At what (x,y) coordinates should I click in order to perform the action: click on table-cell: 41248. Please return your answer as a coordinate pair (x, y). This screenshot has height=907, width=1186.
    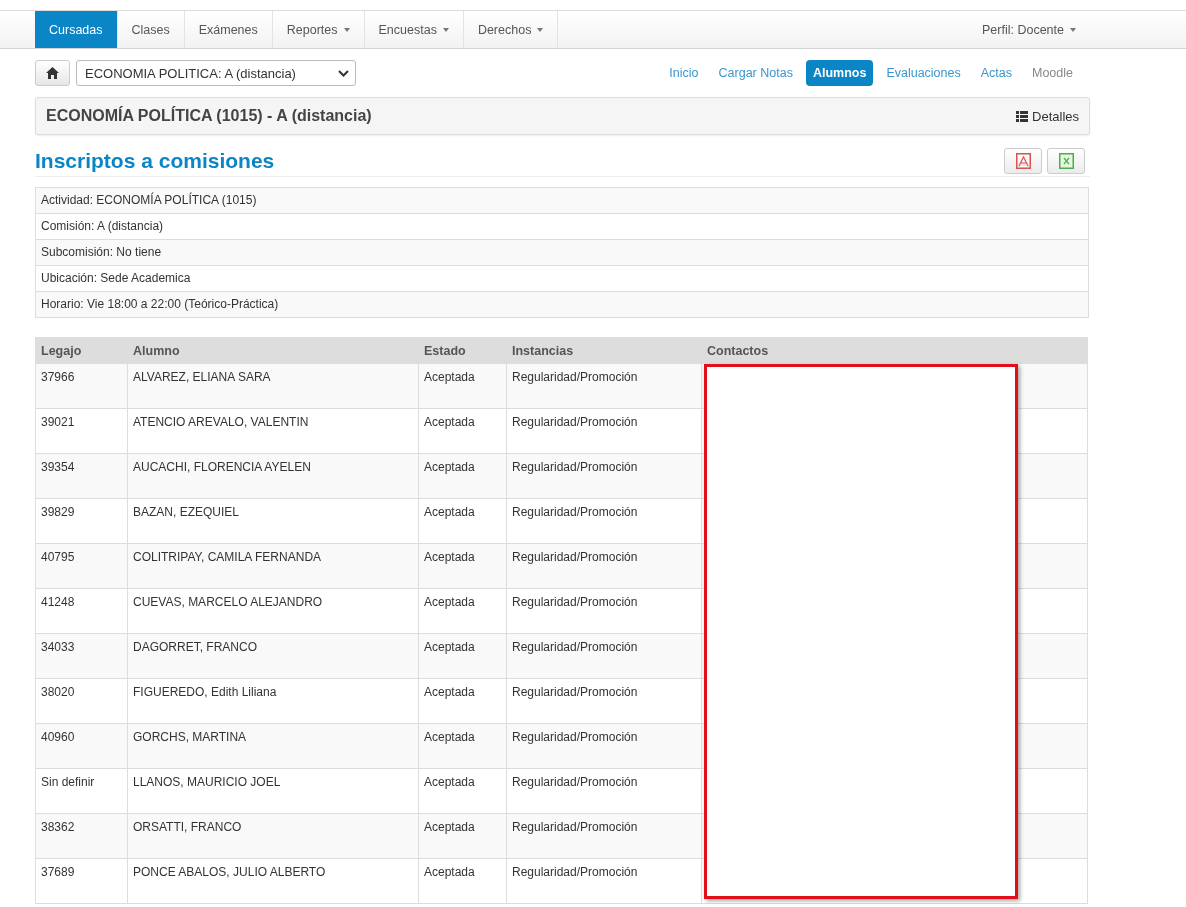
    Looking at the image, I should click on (81, 611).